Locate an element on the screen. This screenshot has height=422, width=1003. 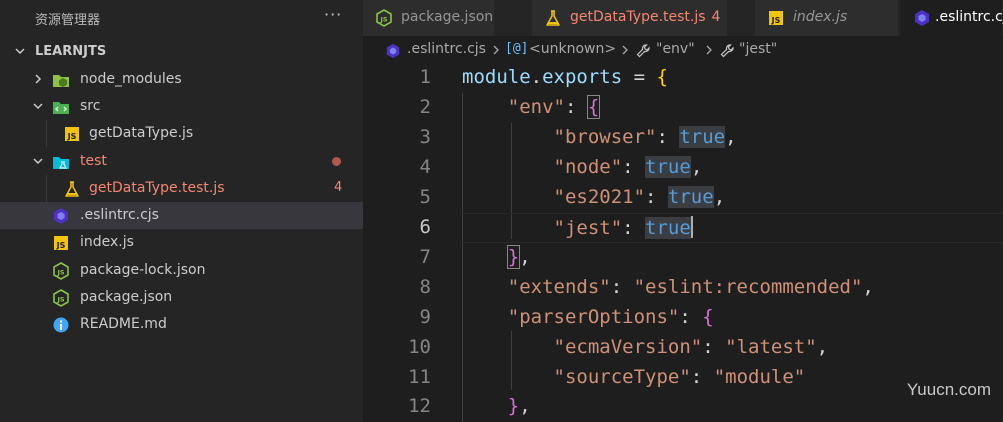
token: "env" is located at coordinates (536, 107).